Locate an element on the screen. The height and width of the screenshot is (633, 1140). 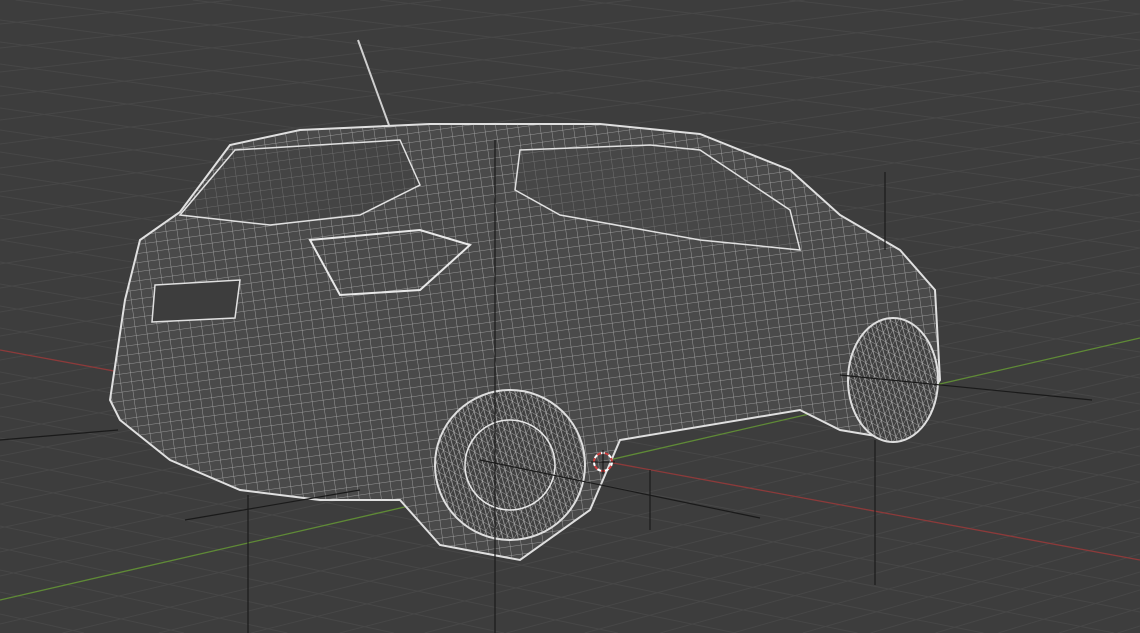
license-plate is located at coordinates (196, 301).